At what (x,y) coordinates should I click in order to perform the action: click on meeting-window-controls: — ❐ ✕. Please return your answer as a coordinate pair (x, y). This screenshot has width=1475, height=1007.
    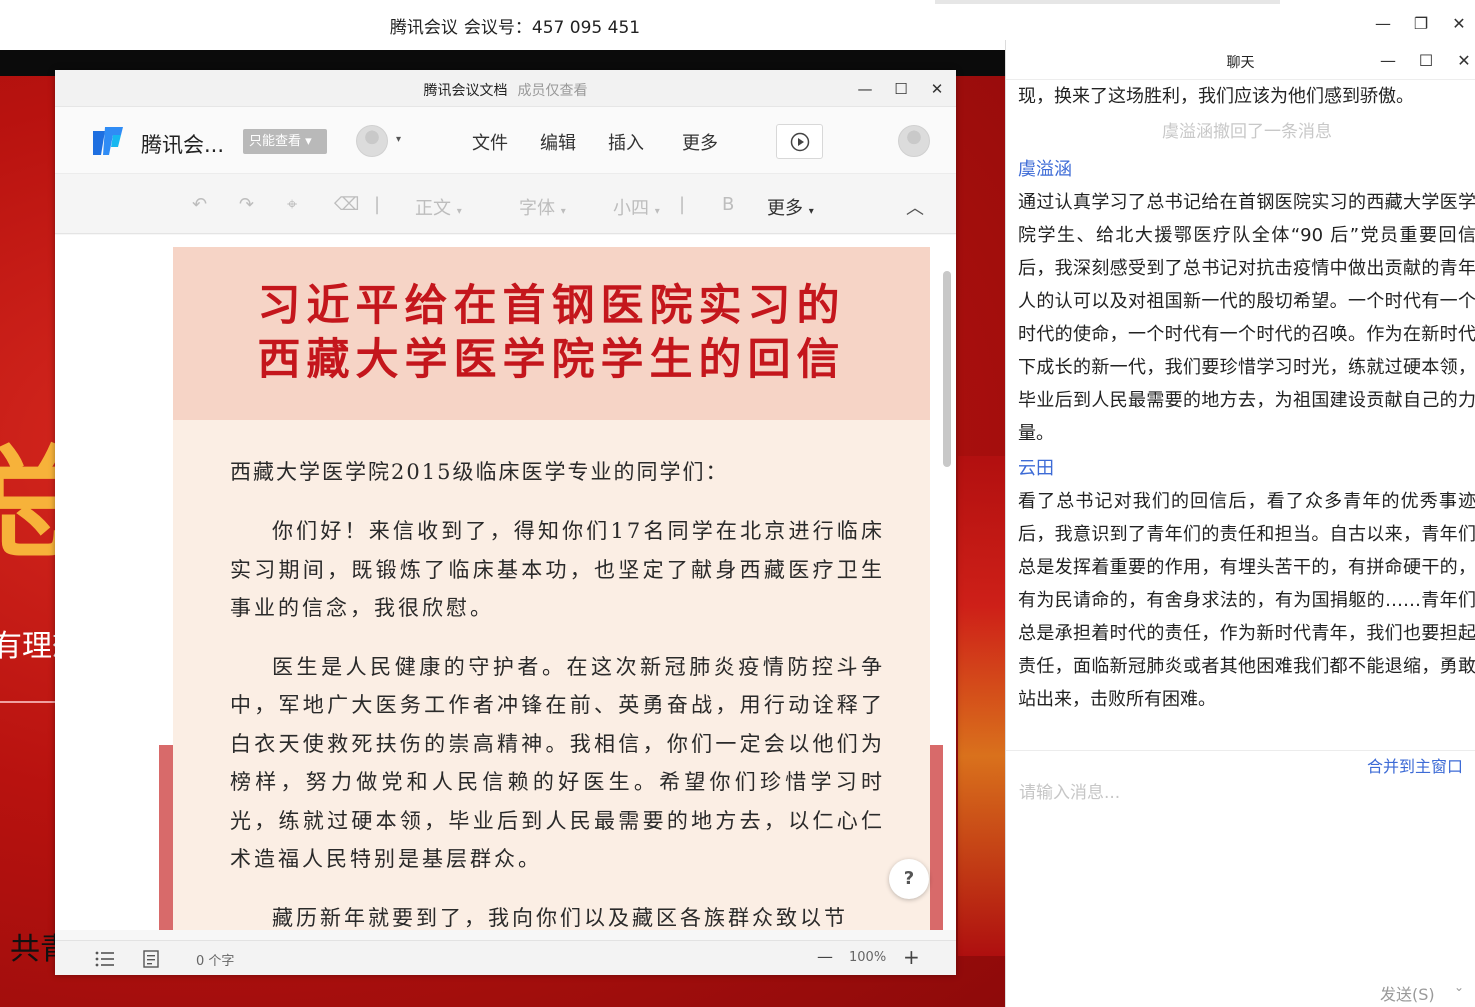
    Looking at the image, I should click on (1421, 23).